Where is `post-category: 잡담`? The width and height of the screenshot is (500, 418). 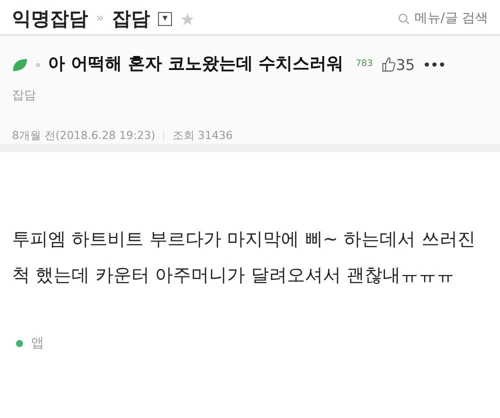
post-category: 잡담 is located at coordinates (24, 95).